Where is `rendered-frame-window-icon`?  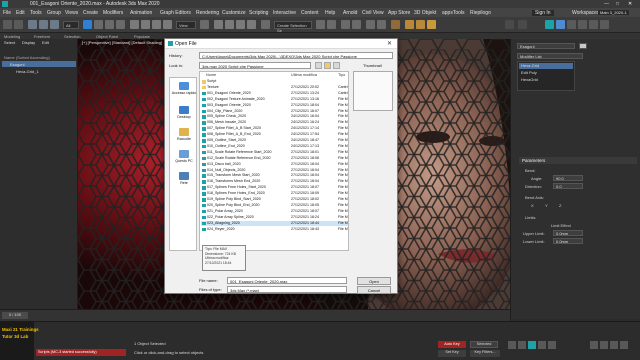
rendered-frame-window-icon is located at coordinates (420, 24).